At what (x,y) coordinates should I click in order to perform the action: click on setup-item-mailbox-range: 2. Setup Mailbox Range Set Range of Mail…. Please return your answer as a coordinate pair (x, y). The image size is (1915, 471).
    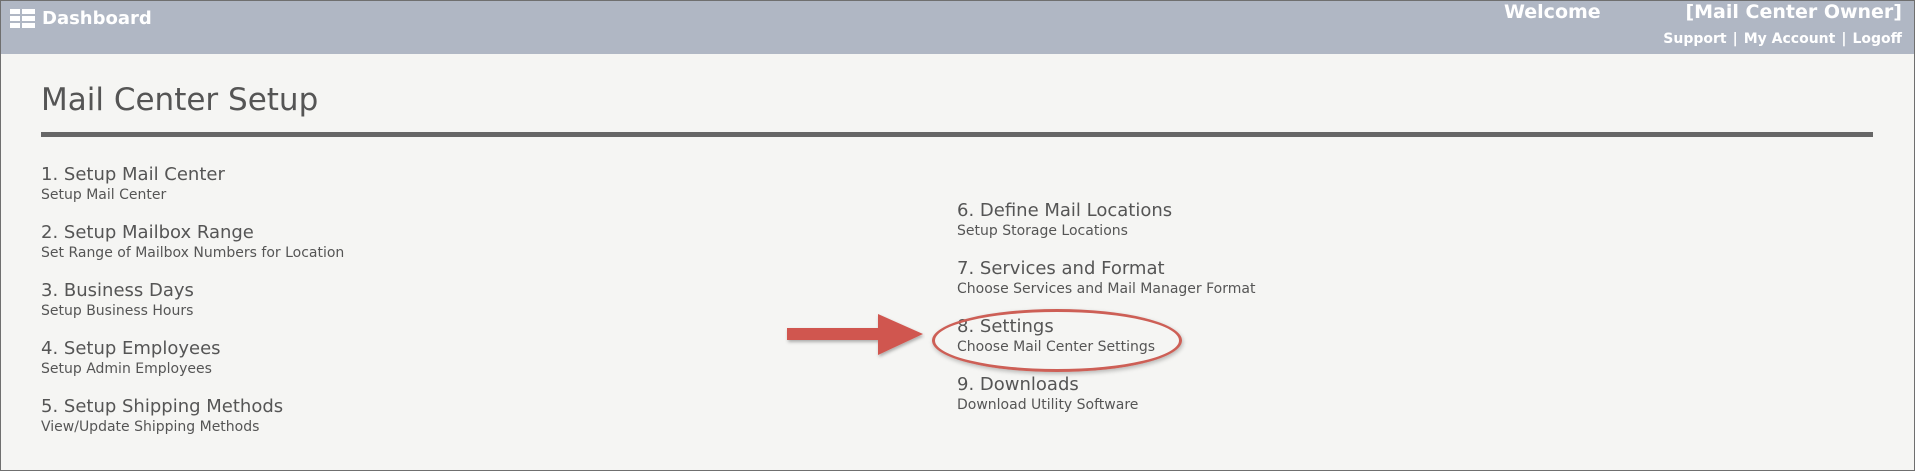
    Looking at the image, I should click on (192, 242).